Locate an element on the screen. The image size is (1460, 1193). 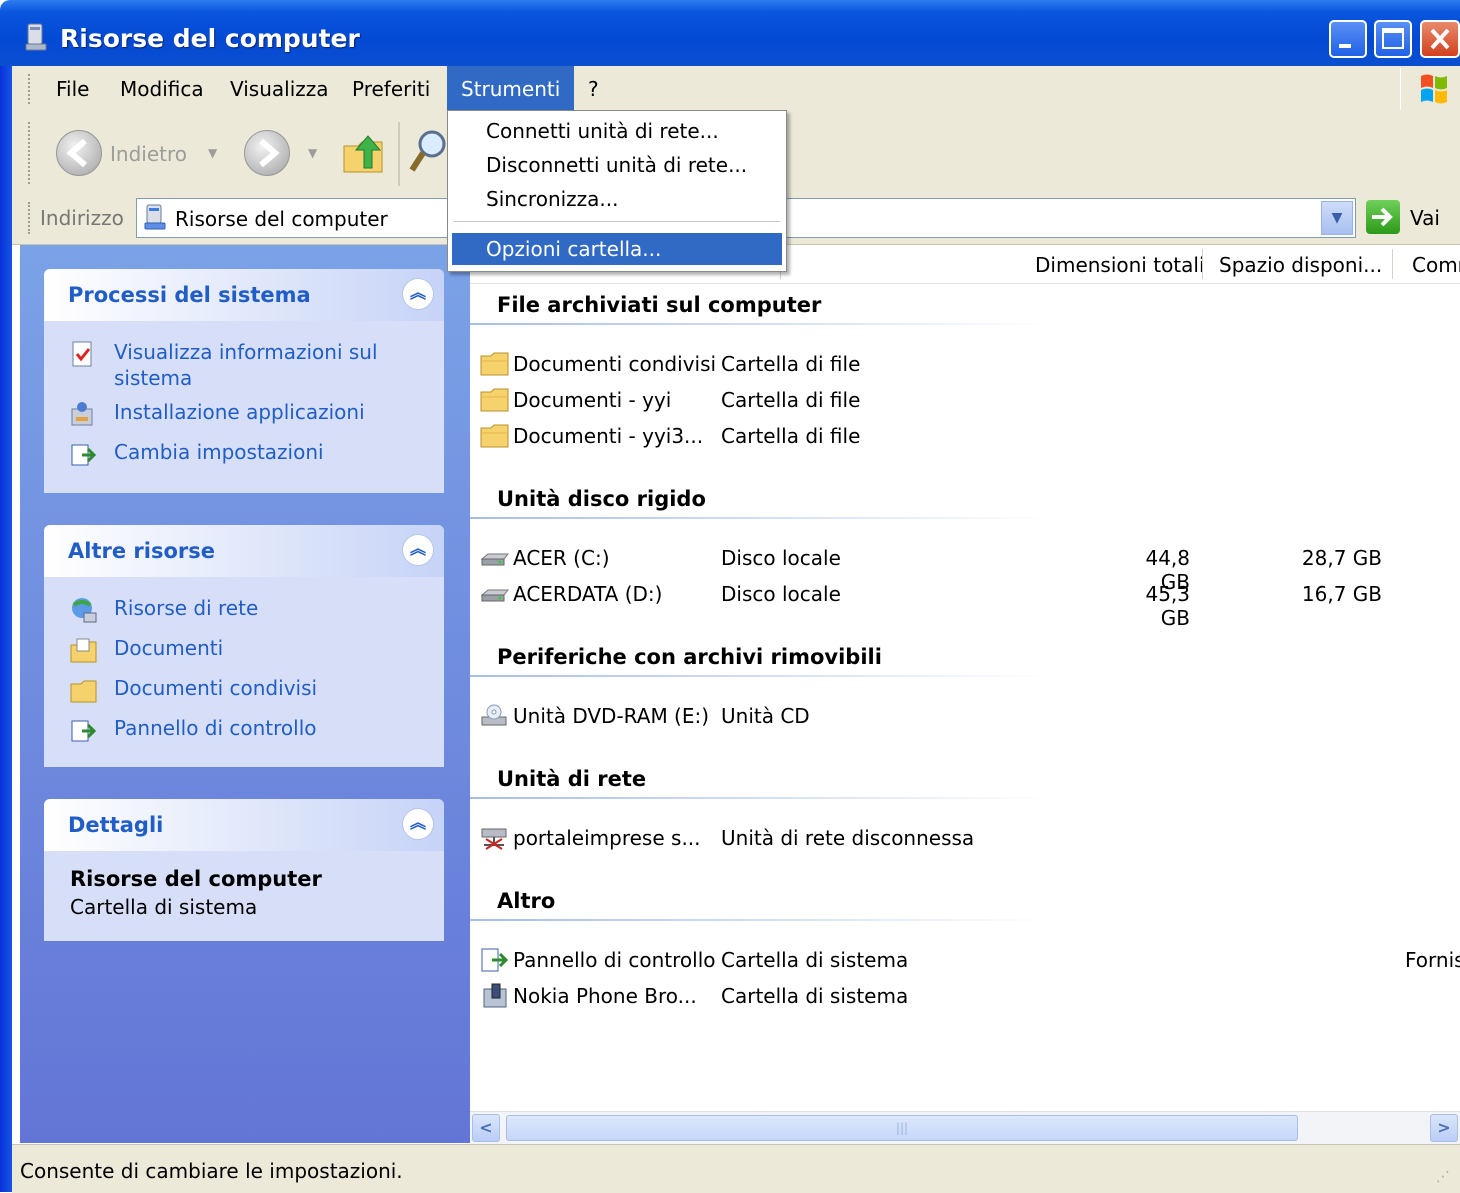
panel-system-tasks-header: Processi del sistema ︽ is located at coordinates (244, 295).